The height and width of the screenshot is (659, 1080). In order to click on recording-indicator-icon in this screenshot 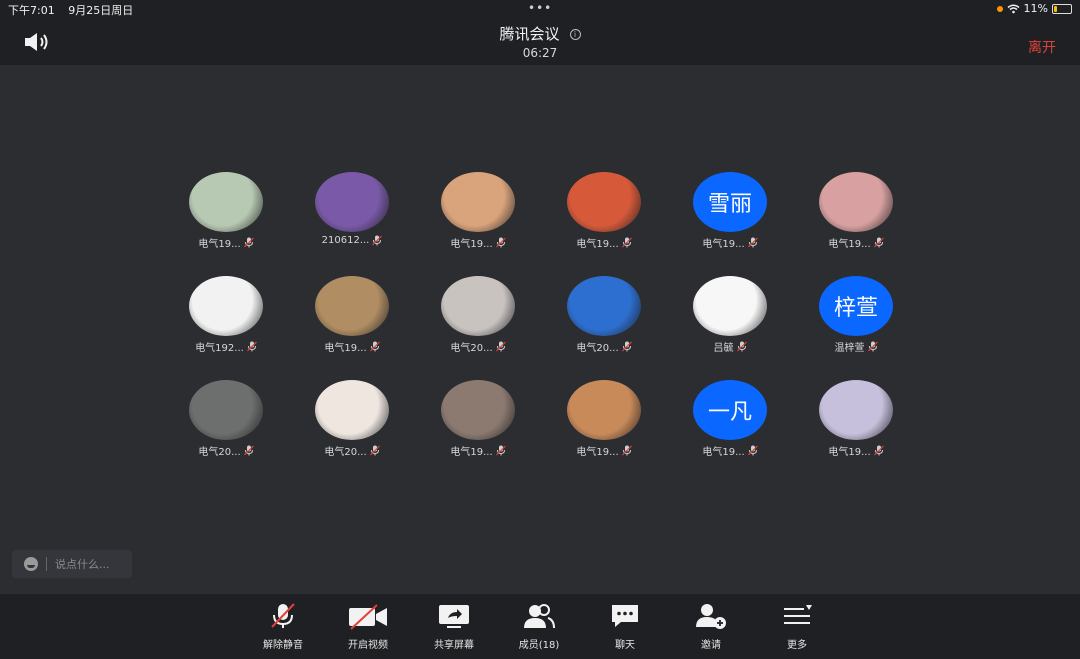, I will do `click(999, 8)`.